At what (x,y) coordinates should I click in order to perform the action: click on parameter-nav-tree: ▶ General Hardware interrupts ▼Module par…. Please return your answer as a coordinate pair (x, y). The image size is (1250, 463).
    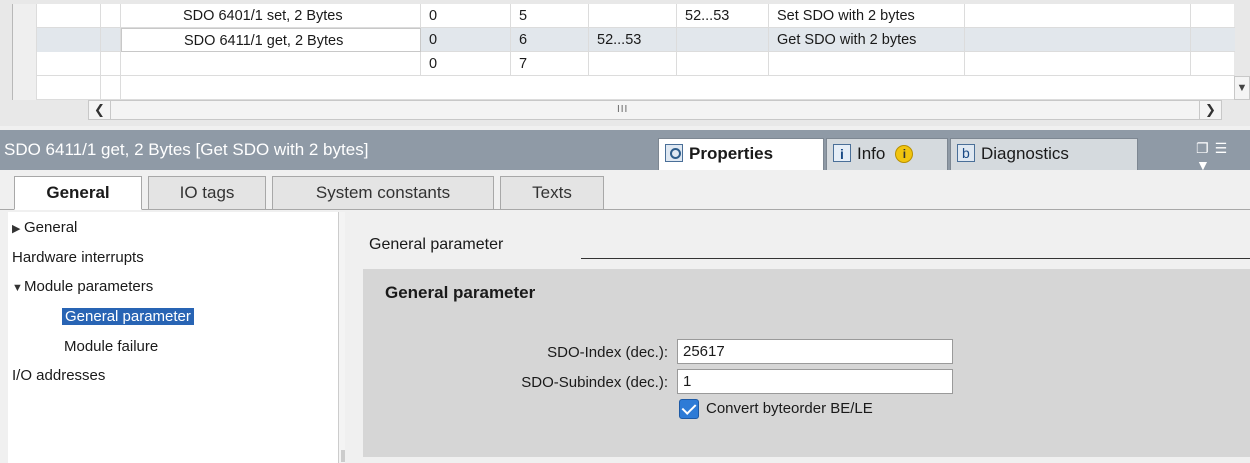
    Looking at the image, I should click on (179, 337).